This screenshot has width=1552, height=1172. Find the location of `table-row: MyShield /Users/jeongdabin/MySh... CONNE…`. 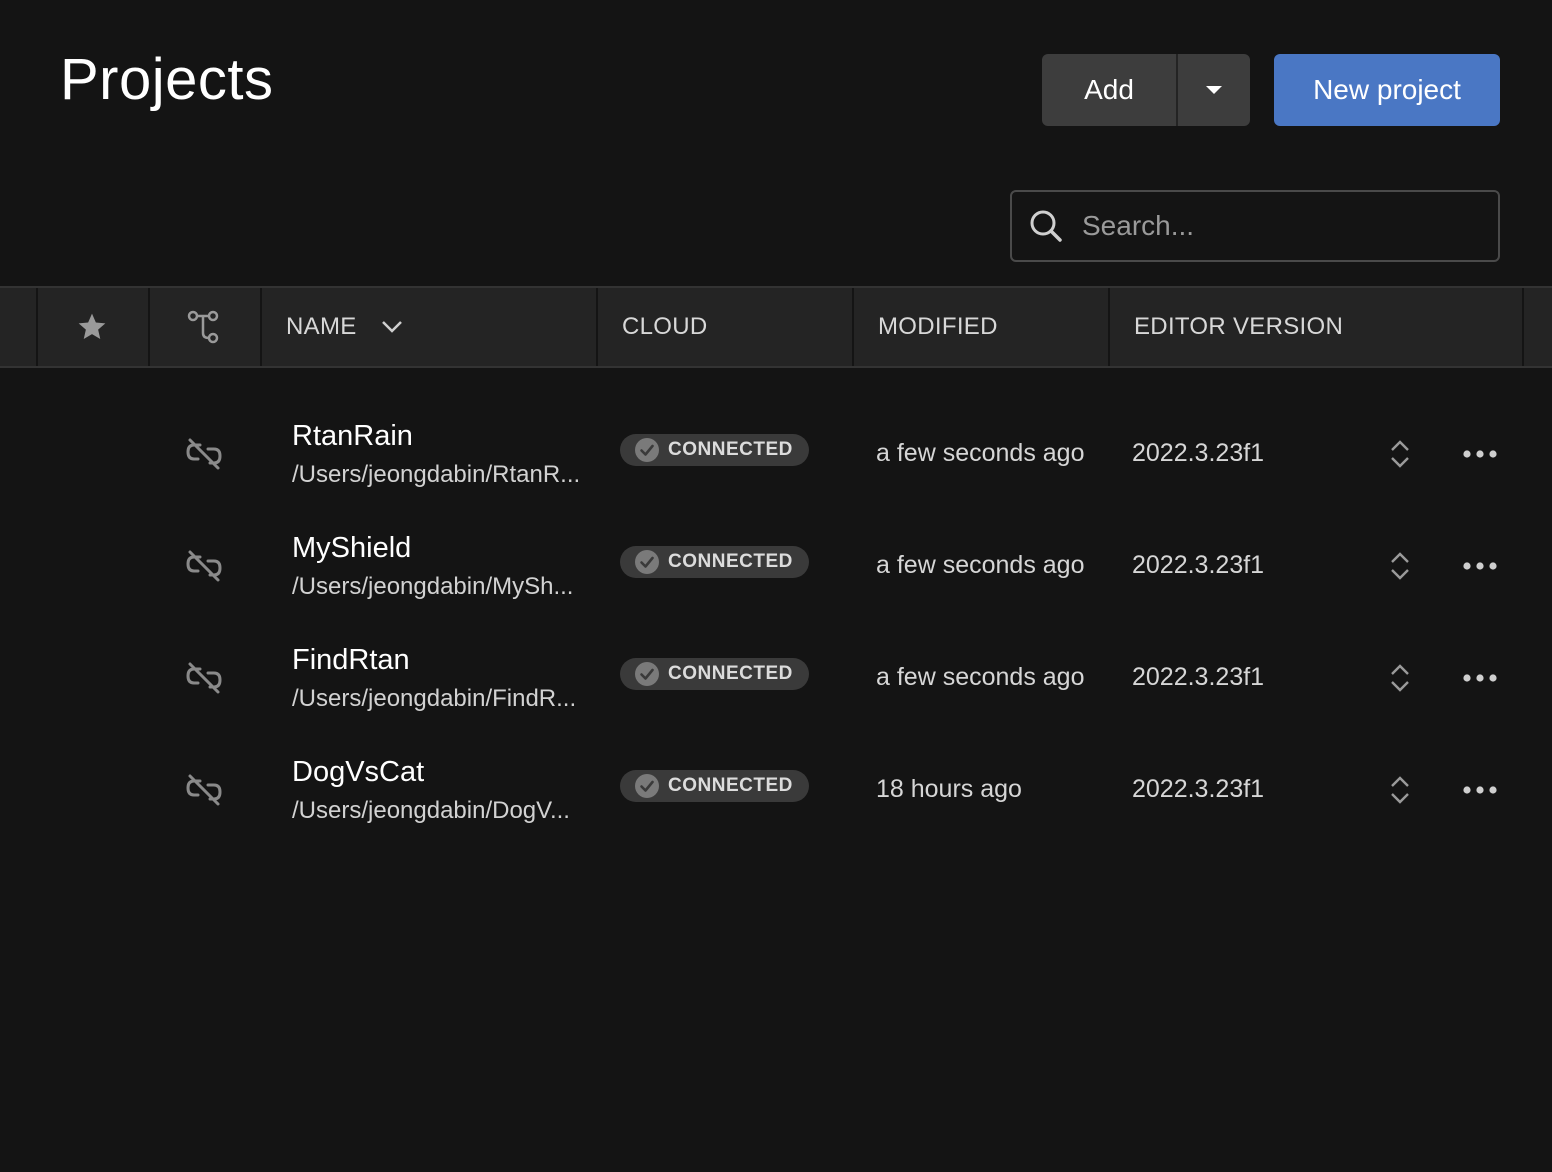

table-row: MyShield /Users/jeongdabin/MySh... CONNE… is located at coordinates (776, 566).